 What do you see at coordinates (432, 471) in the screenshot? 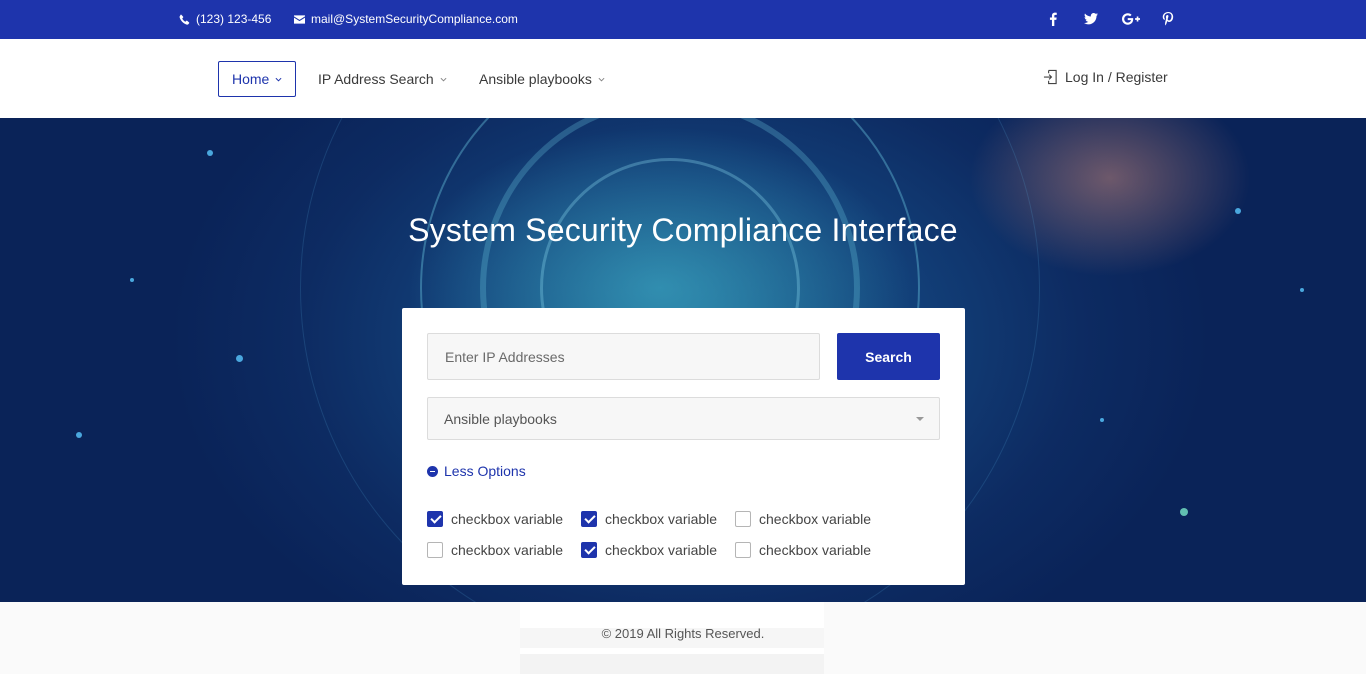
I see `minus-circle-icon` at bounding box center [432, 471].